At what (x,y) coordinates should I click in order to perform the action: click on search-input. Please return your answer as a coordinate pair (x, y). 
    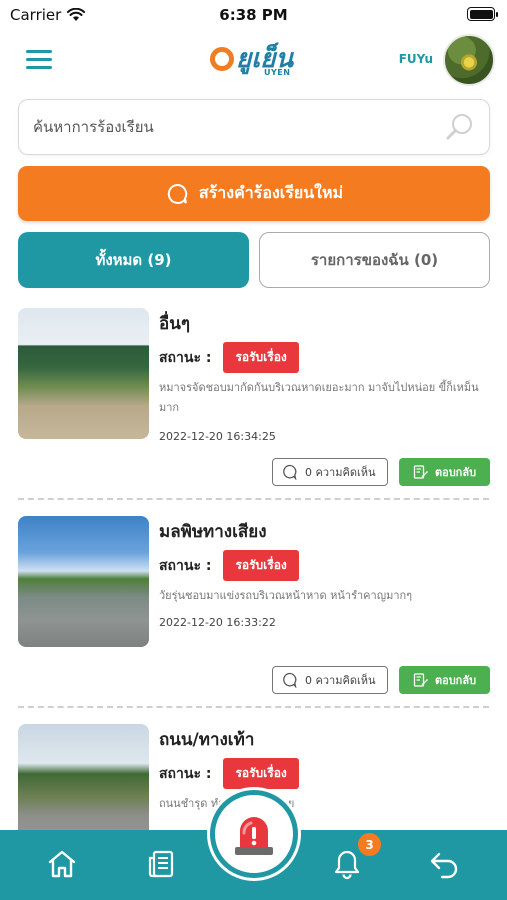
    Looking at the image, I should click on (233, 127).